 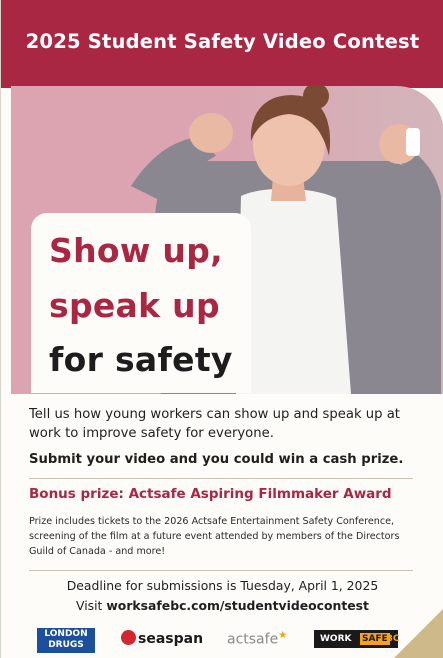 I want to click on headline-line-1: Show up,, so click(x=136, y=250).